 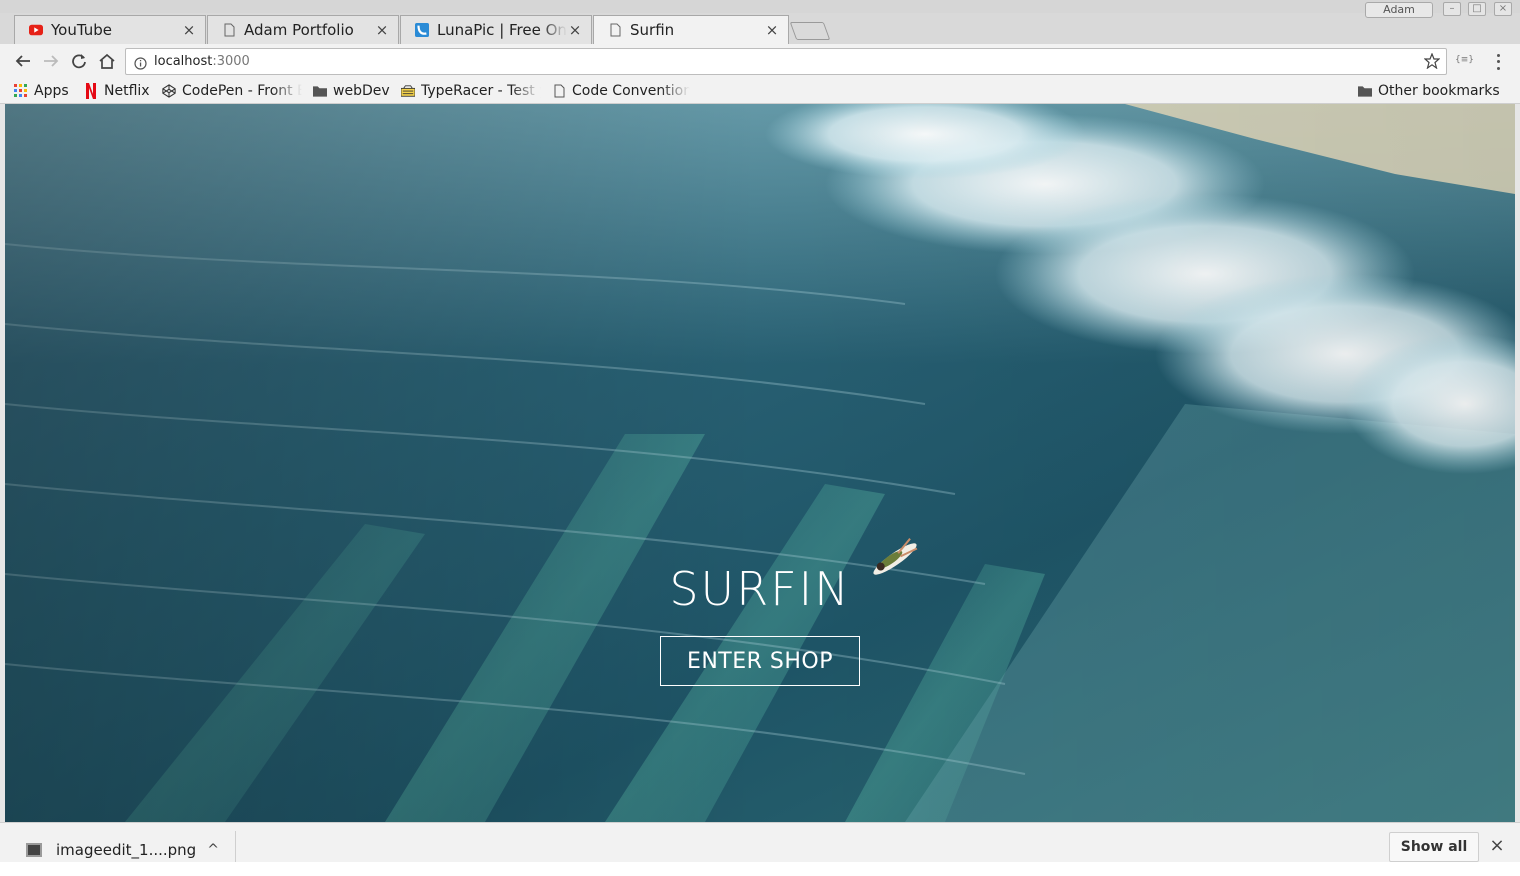 What do you see at coordinates (422, 30) in the screenshot?
I see `lunapic-icon` at bounding box center [422, 30].